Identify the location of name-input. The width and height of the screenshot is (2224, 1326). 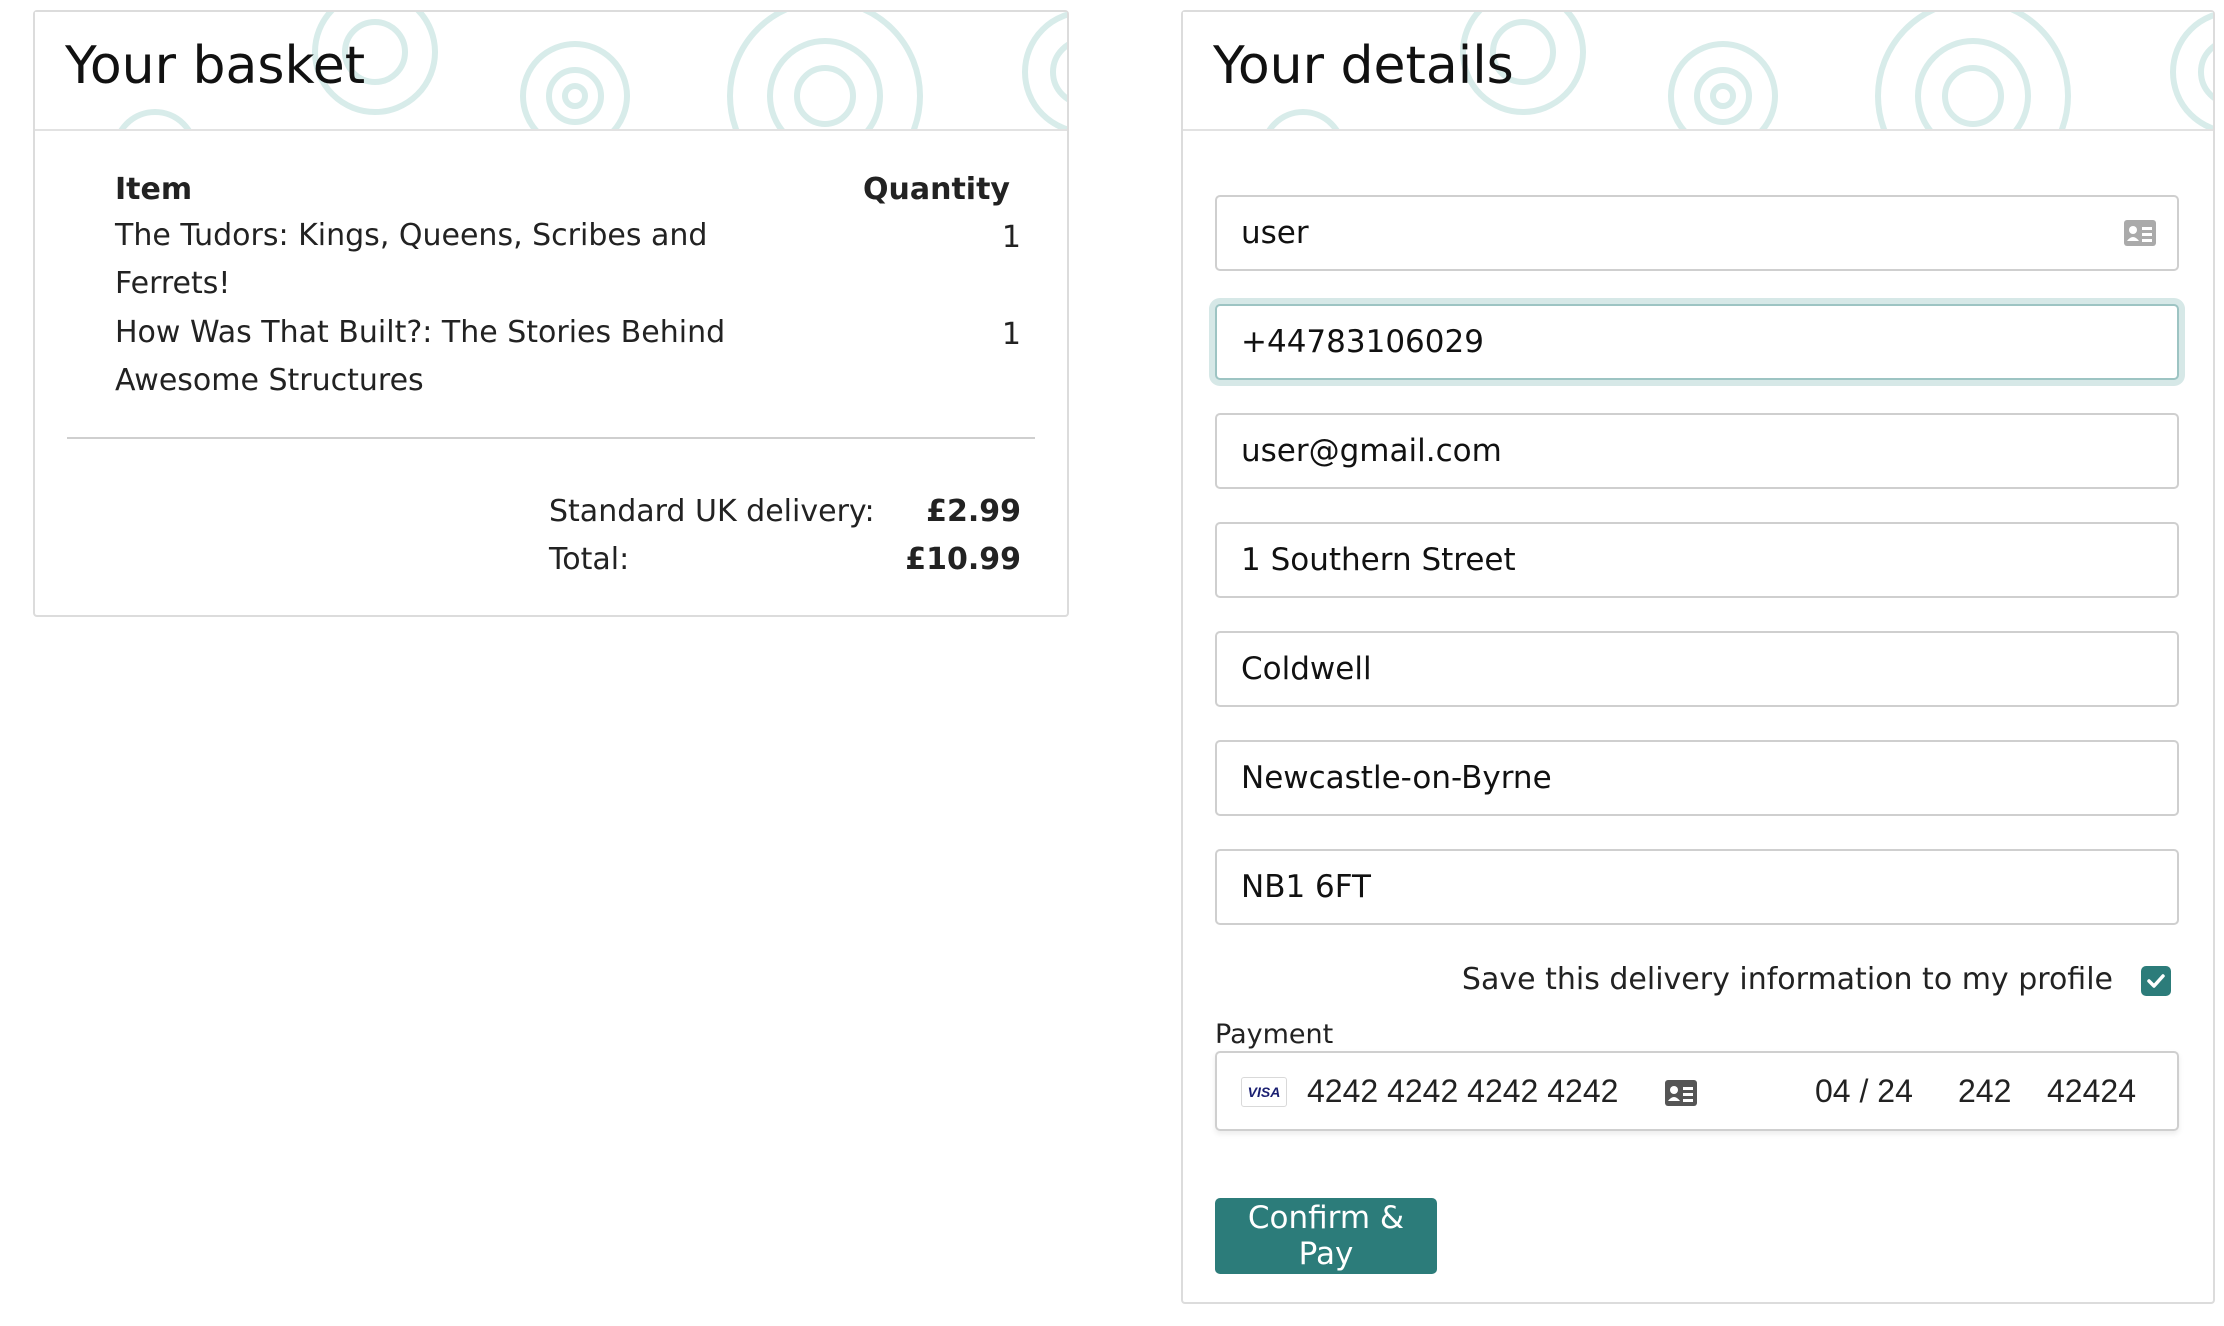
(1697, 233).